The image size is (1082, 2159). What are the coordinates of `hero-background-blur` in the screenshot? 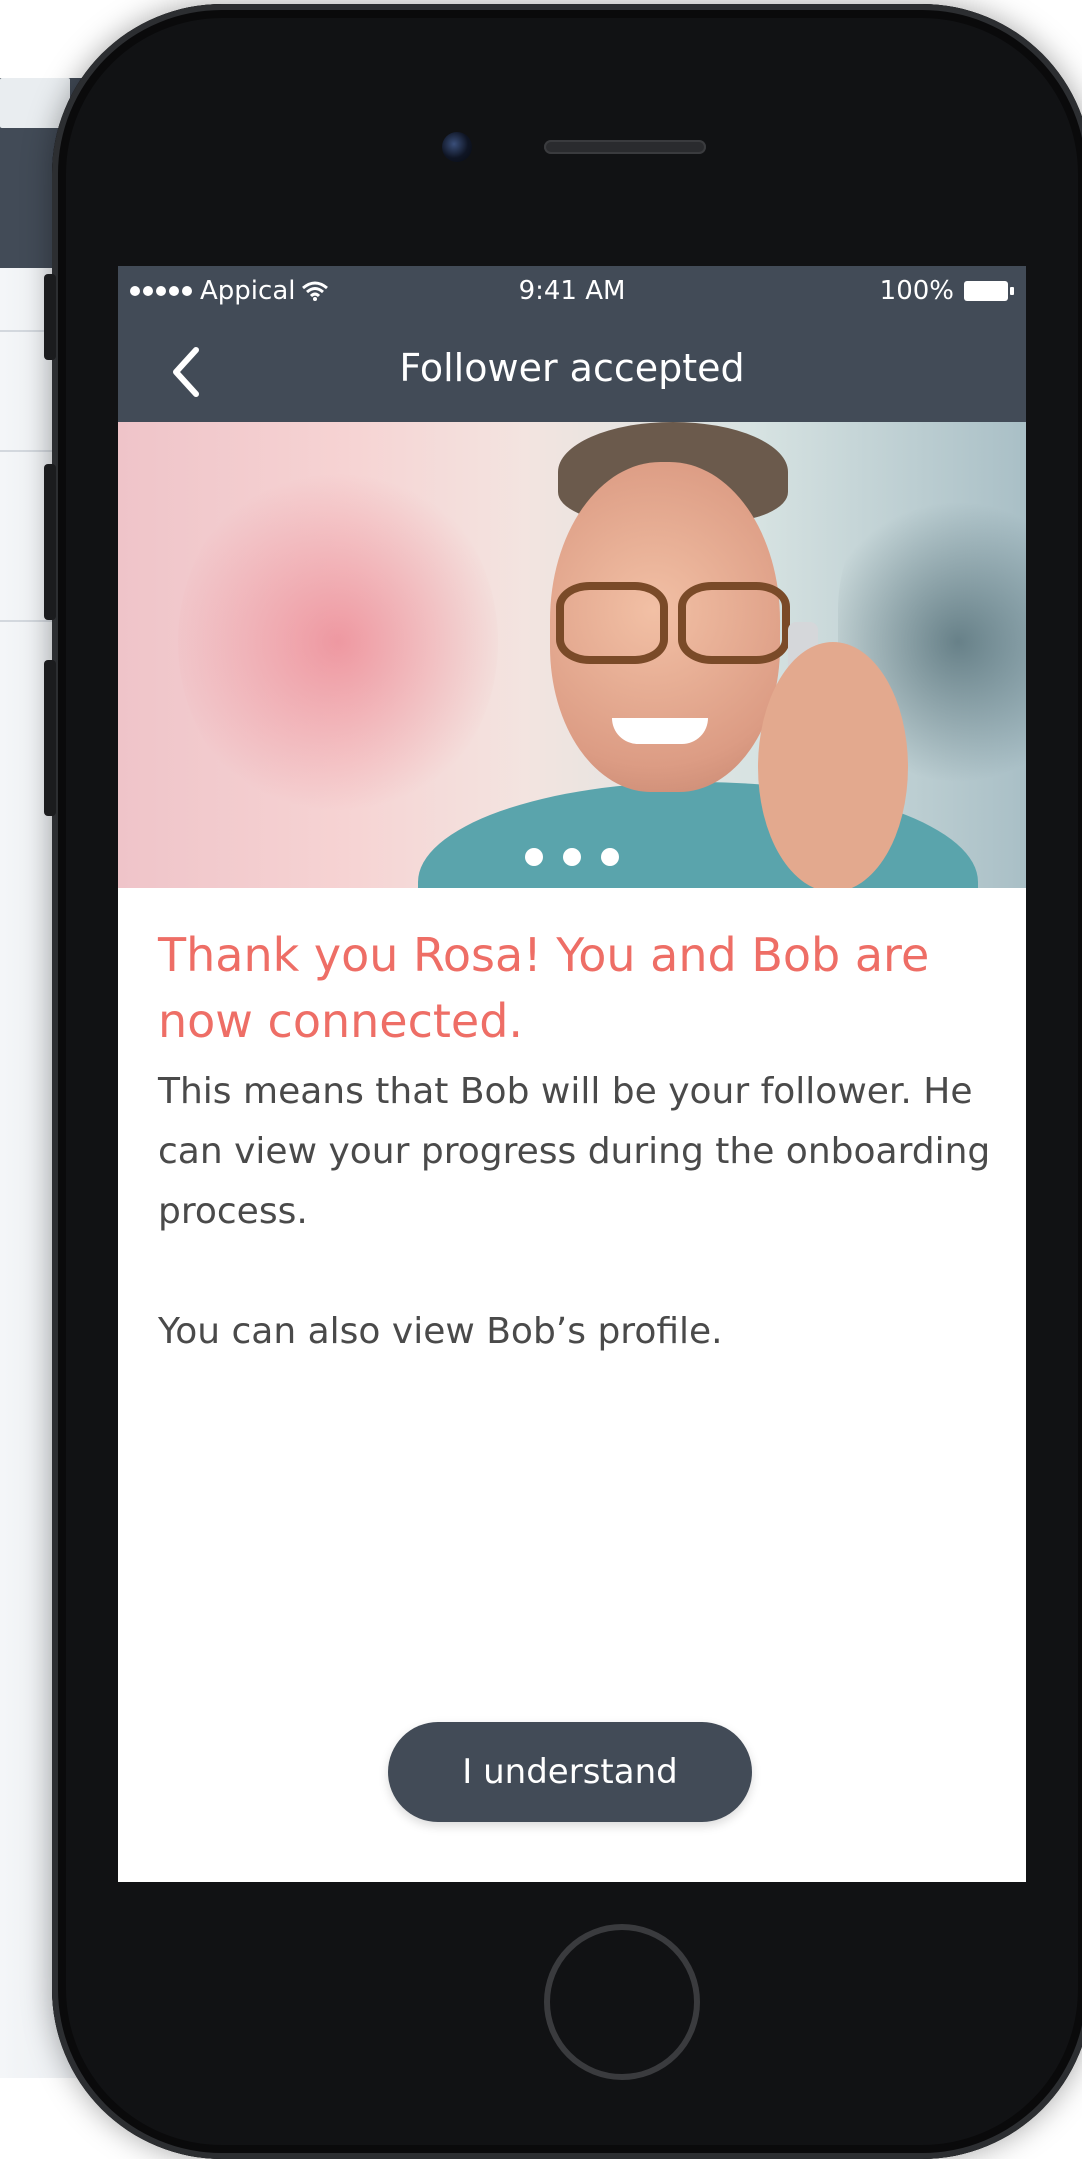 It's located at (338, 642).